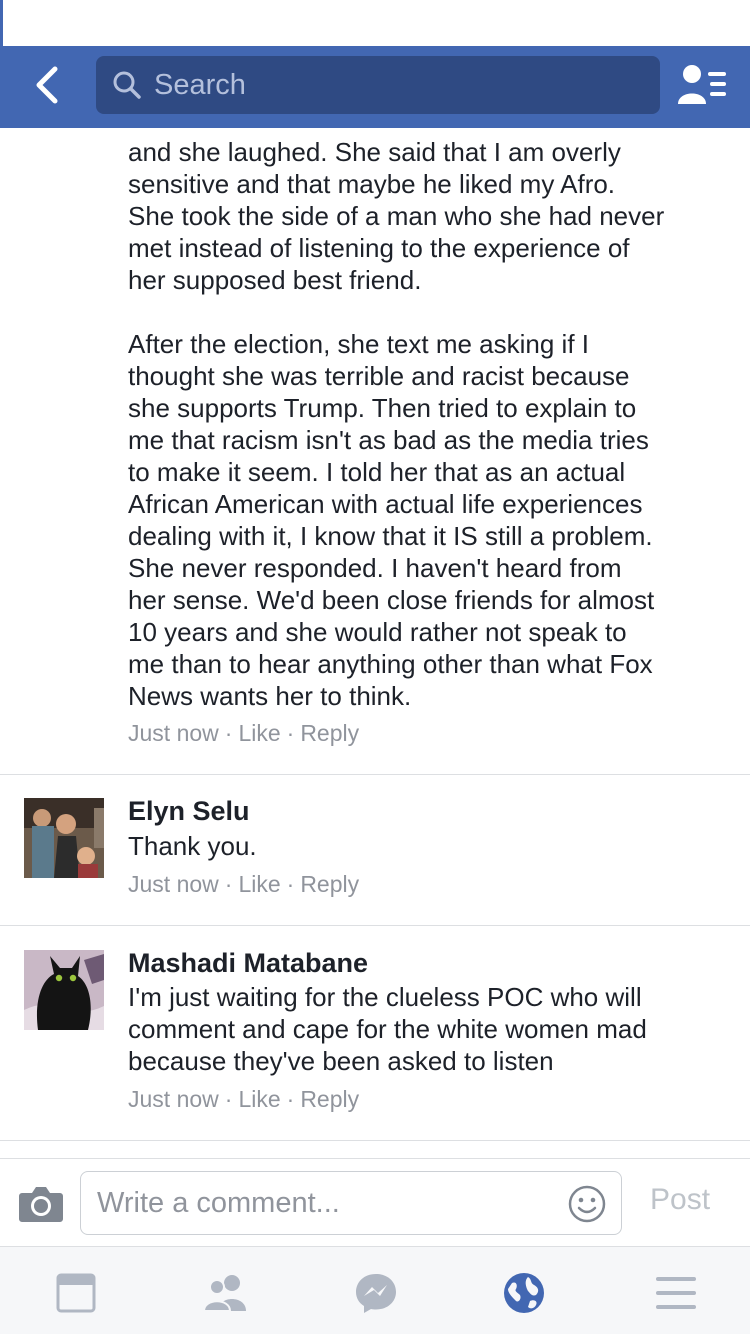 The width and height of the screenshot is (750, 1334). What do you see at coordinates (200, 84) in the screenshot?
I see `search-placeholder: Search` at bounding box center [200, 84].